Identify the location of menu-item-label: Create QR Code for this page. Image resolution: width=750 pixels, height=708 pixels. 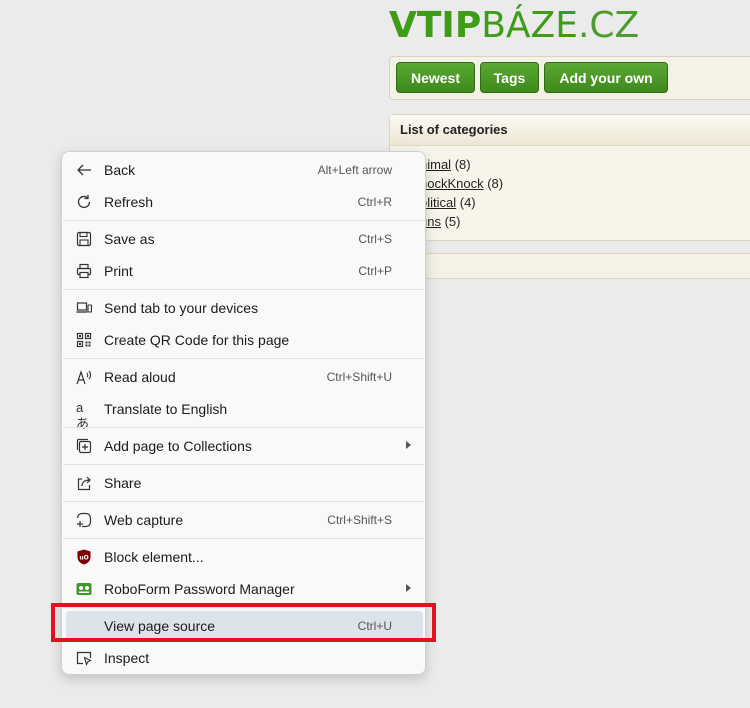
(197, 340).